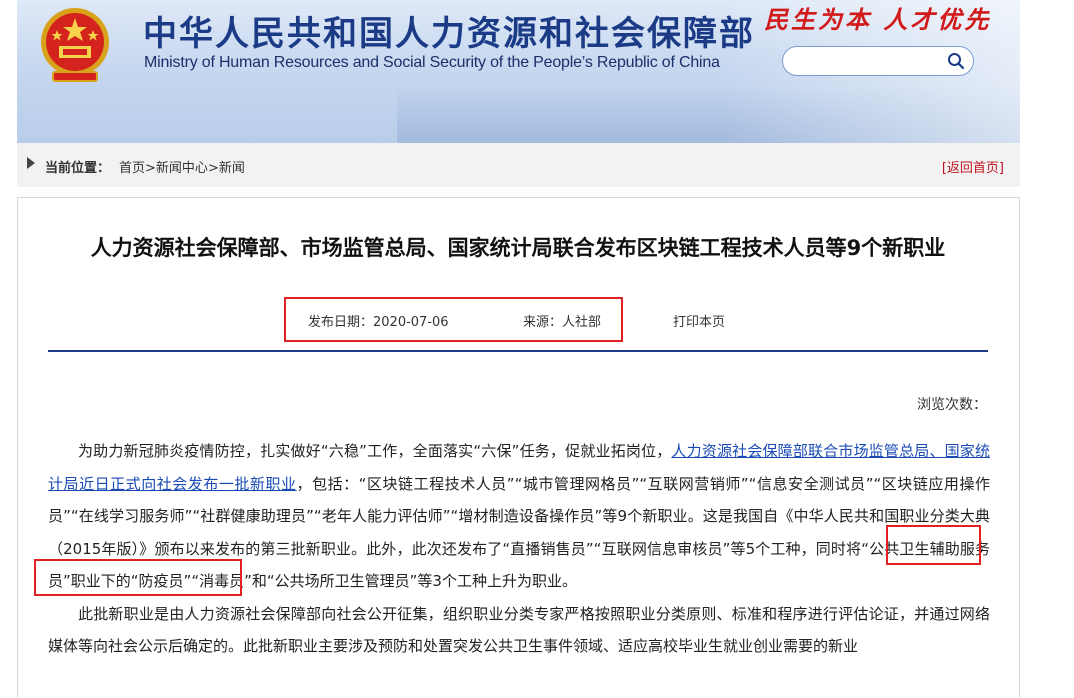  What do you see at coordinates (453, 319) in the screenshot?
I see `highlight-box-meta` at bounding box center [453, 319].